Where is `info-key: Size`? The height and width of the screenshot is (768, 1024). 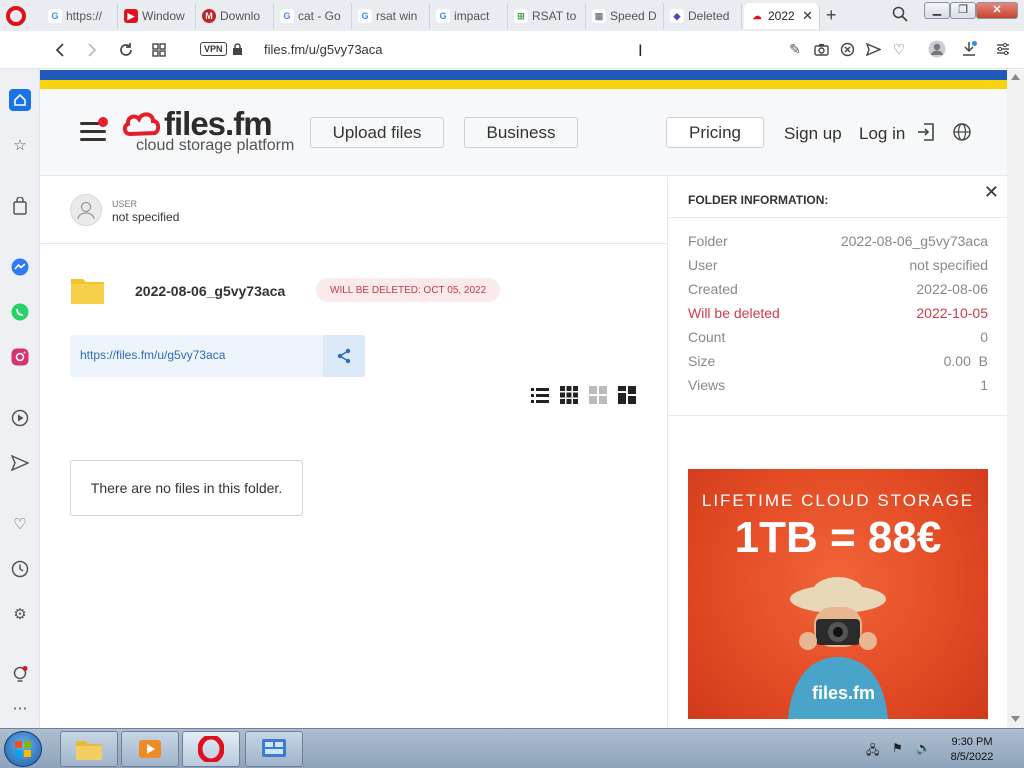 info-key: Size is located at coordinates (702, 361).